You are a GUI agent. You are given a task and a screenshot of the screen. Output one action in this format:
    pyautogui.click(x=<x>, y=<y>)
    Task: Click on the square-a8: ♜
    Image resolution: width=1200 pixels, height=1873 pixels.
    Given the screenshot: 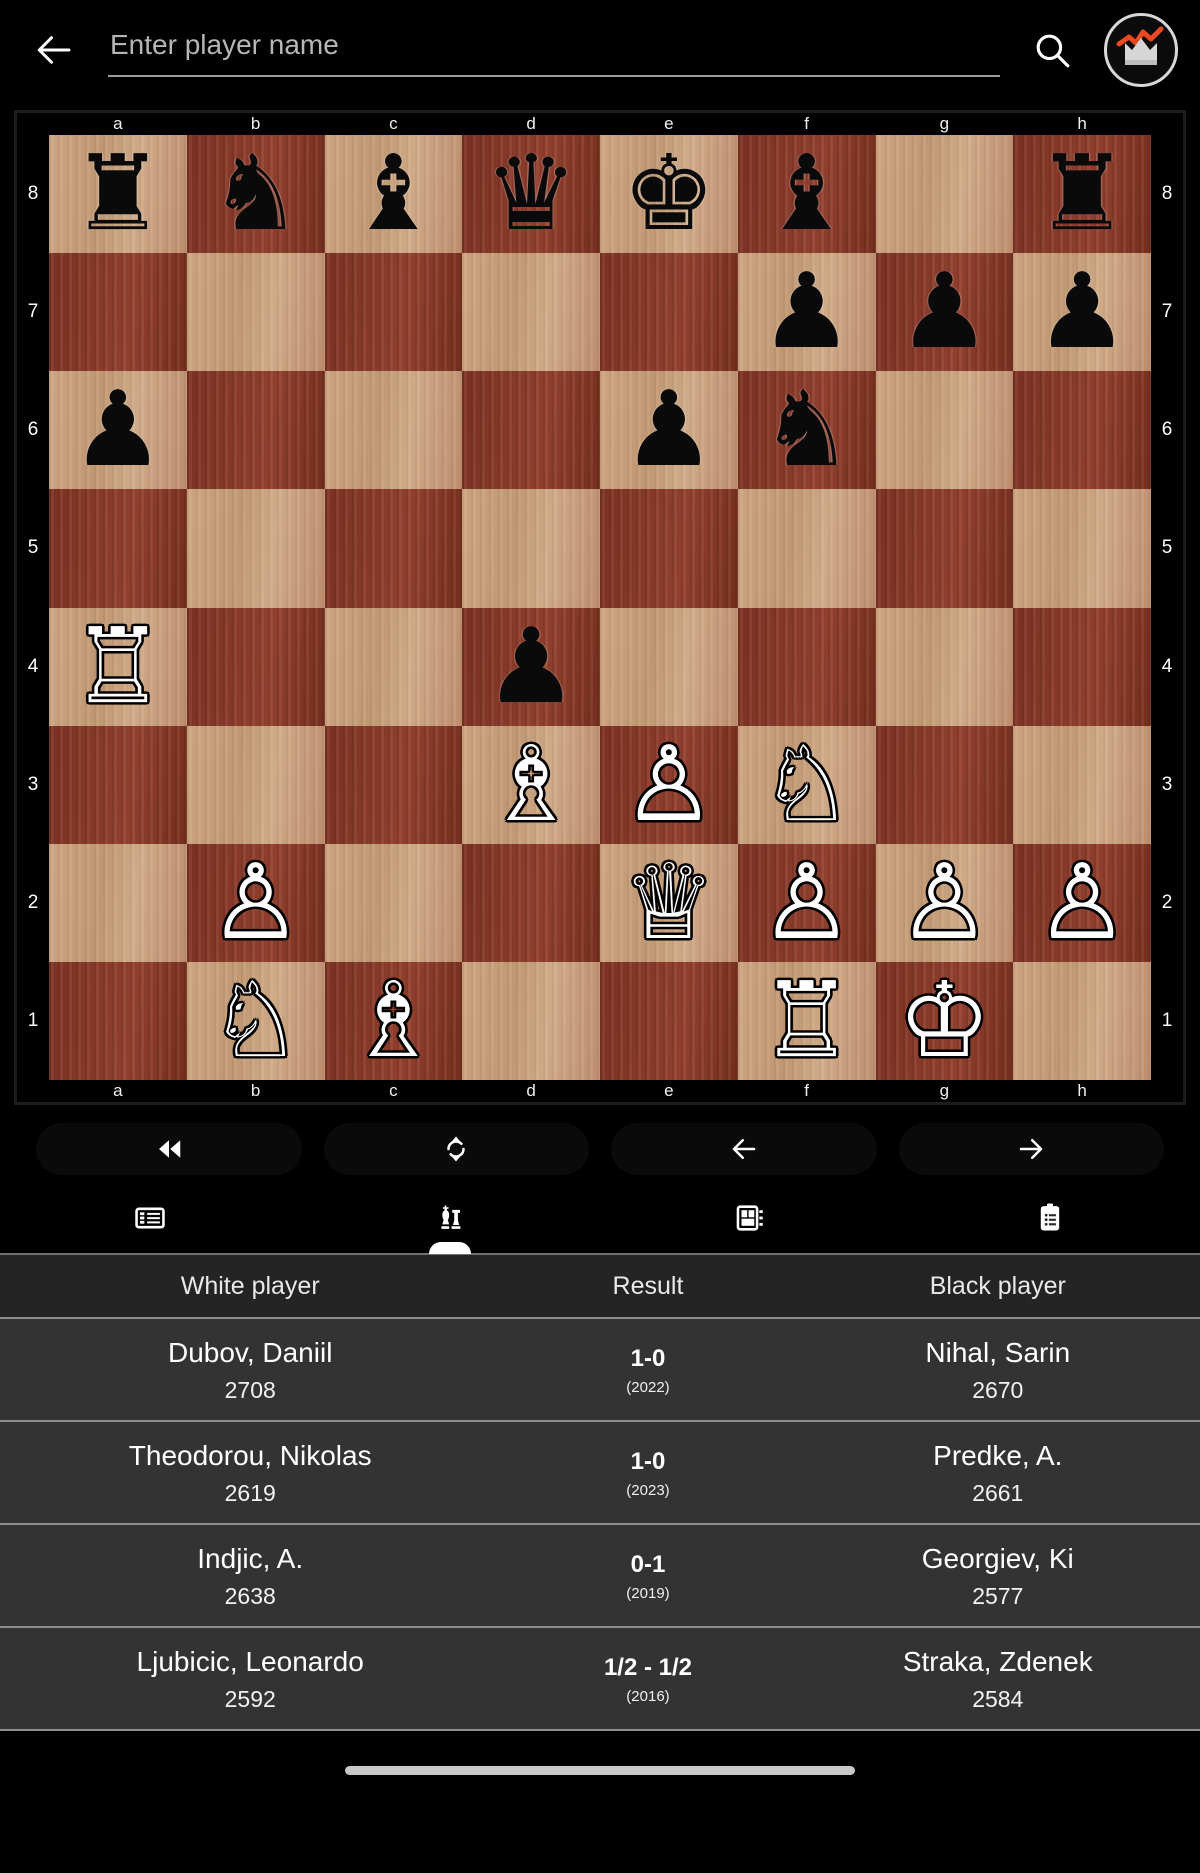 What is the action you would take?
    pyautogui.click(x=118, y=194)
    